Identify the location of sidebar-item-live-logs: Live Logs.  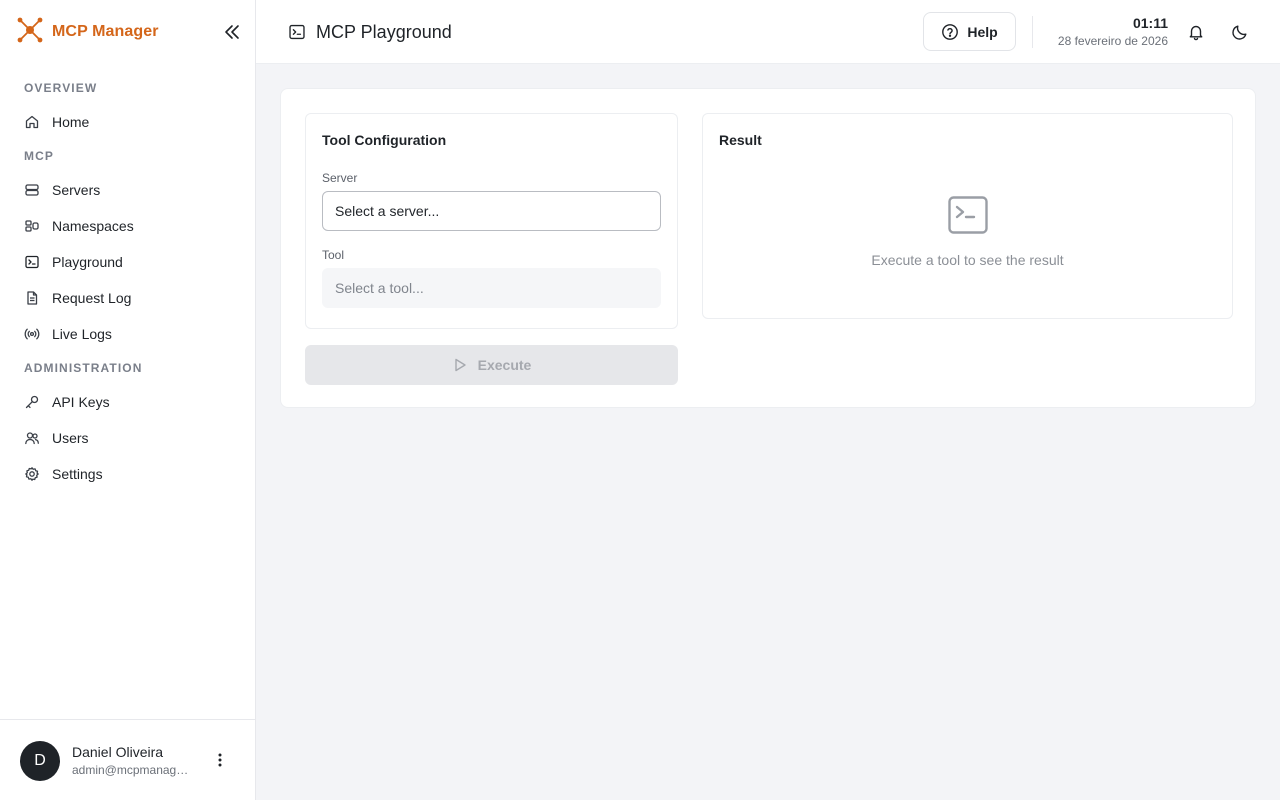
(128, 334).